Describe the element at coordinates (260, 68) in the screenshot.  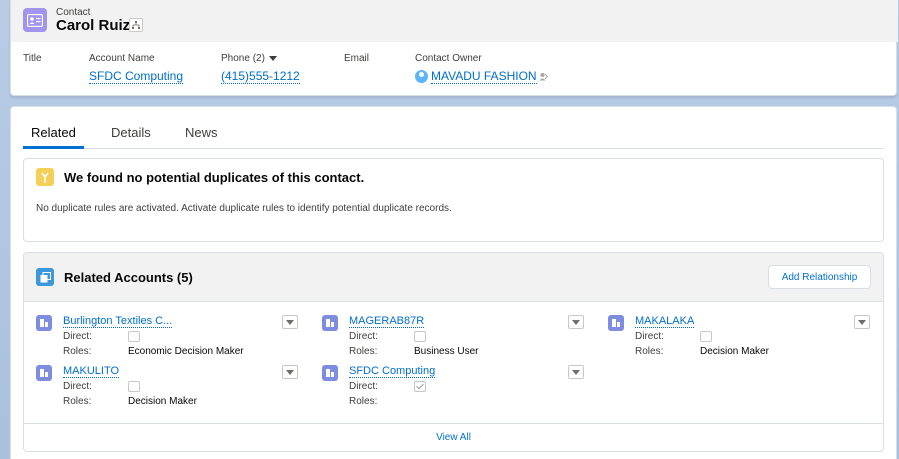
I see `field-phone: Phone (2) (415)555-1212` at that location.